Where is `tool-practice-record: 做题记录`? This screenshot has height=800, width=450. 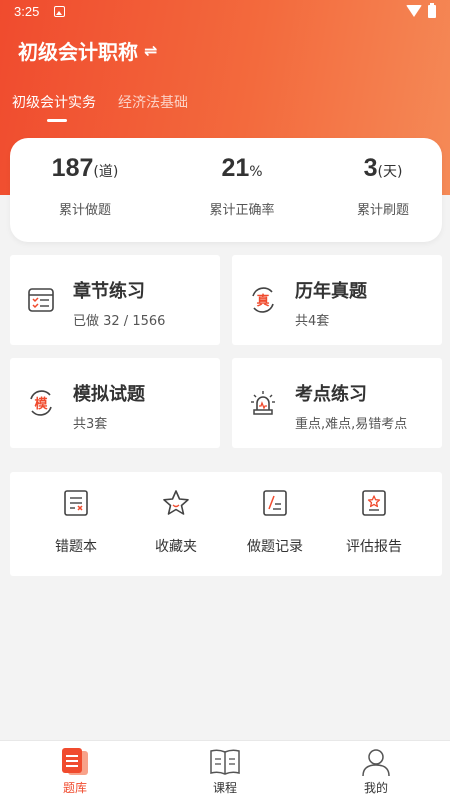
tool-practice-record: 做题记录 is located at coordinates (275, 522).